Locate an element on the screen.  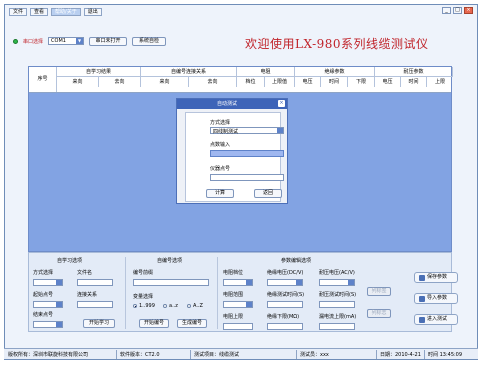
generate-number-button: 生成编号 is located at coordinates (192, 323).